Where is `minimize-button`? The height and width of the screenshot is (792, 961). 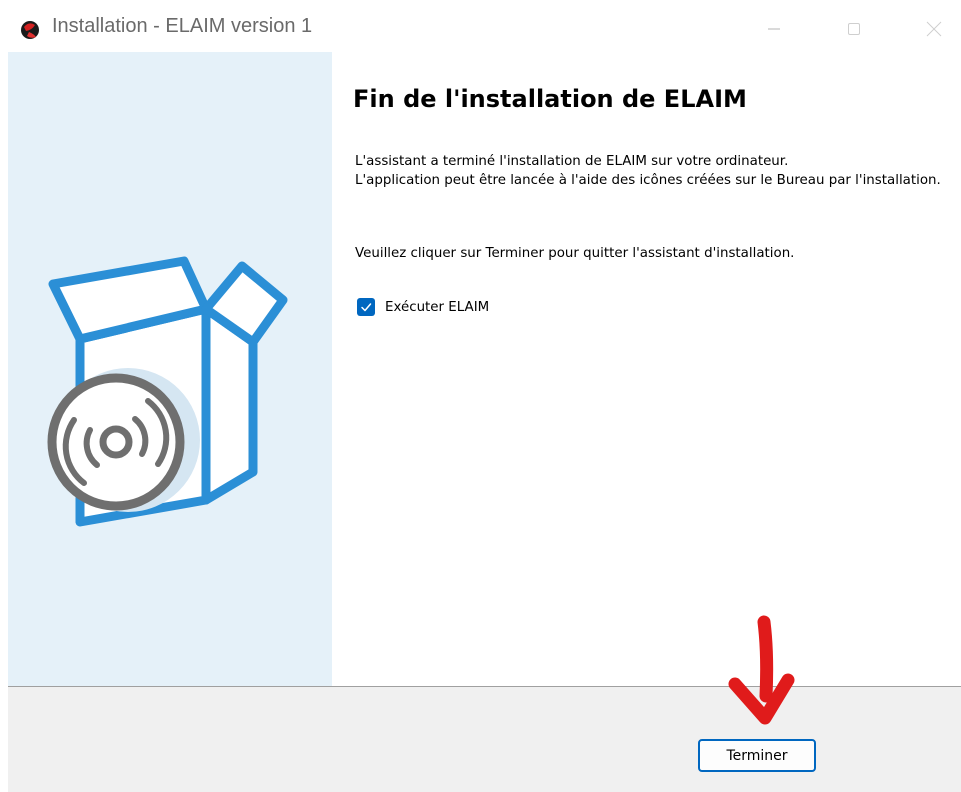
minimize-button is located at coordinates (774, 29).